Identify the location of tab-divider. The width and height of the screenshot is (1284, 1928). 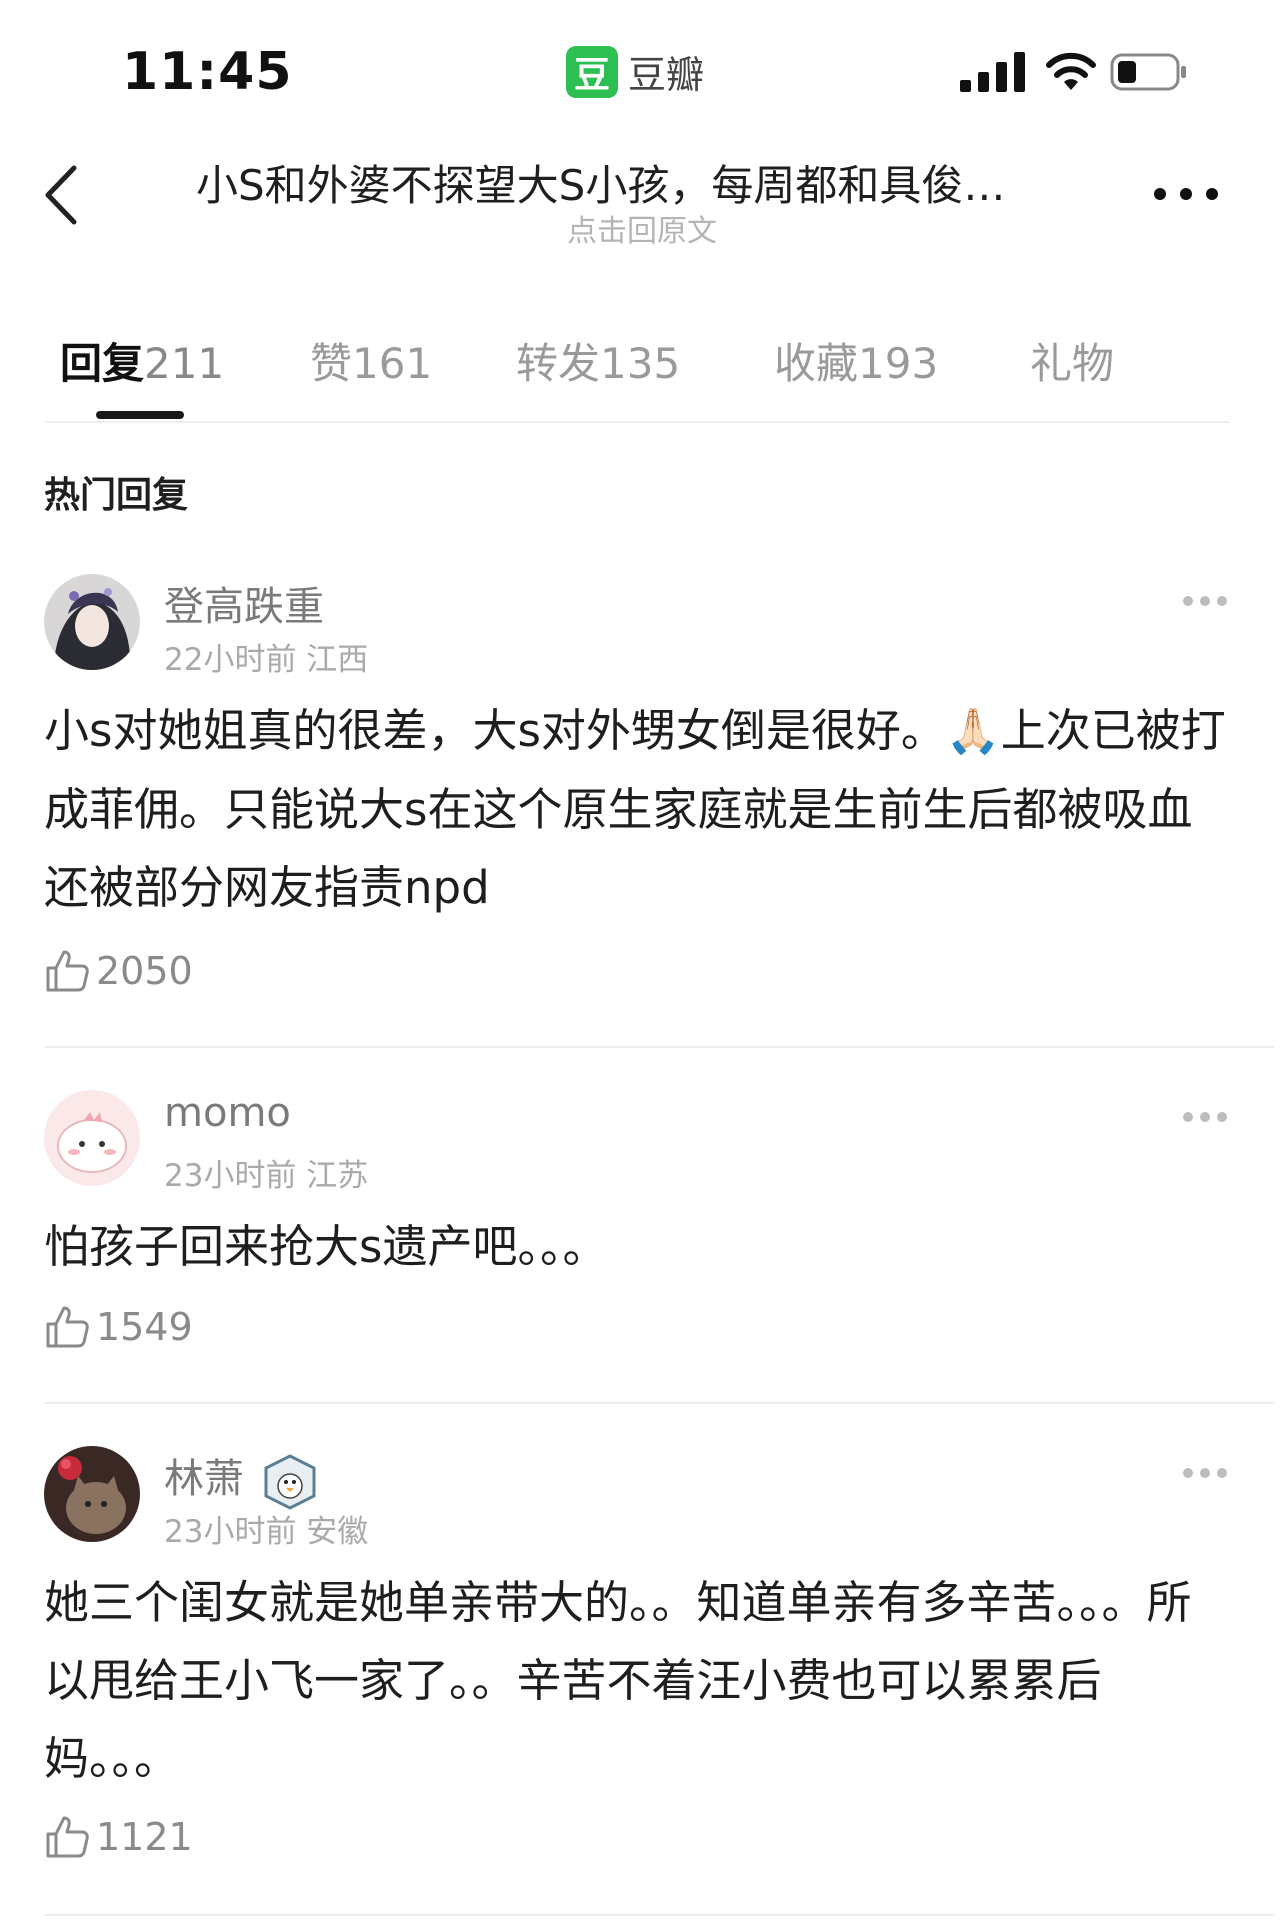
(637, 422).